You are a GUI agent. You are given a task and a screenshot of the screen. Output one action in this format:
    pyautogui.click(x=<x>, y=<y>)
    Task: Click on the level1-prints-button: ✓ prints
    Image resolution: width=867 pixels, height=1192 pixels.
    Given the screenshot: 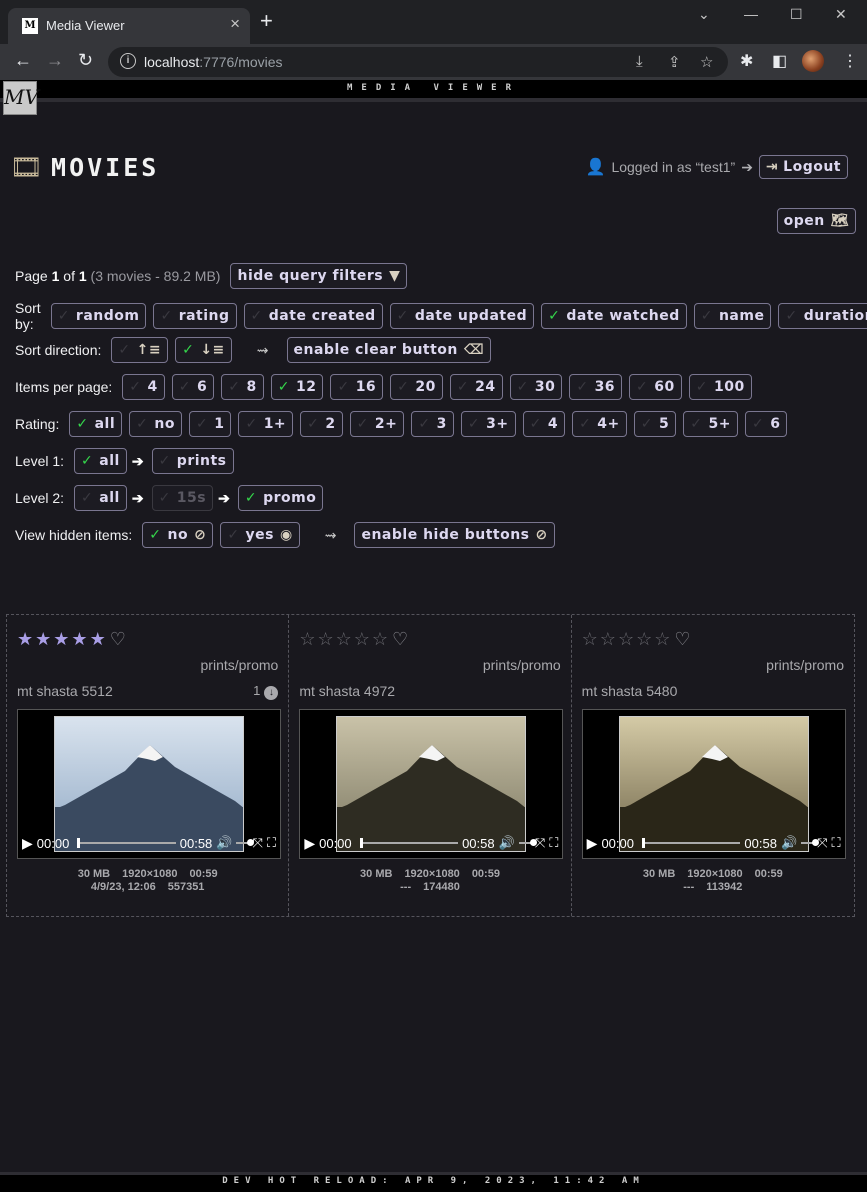 What is the action you would take?
    pyautogui.click(x=192, y=461)
    